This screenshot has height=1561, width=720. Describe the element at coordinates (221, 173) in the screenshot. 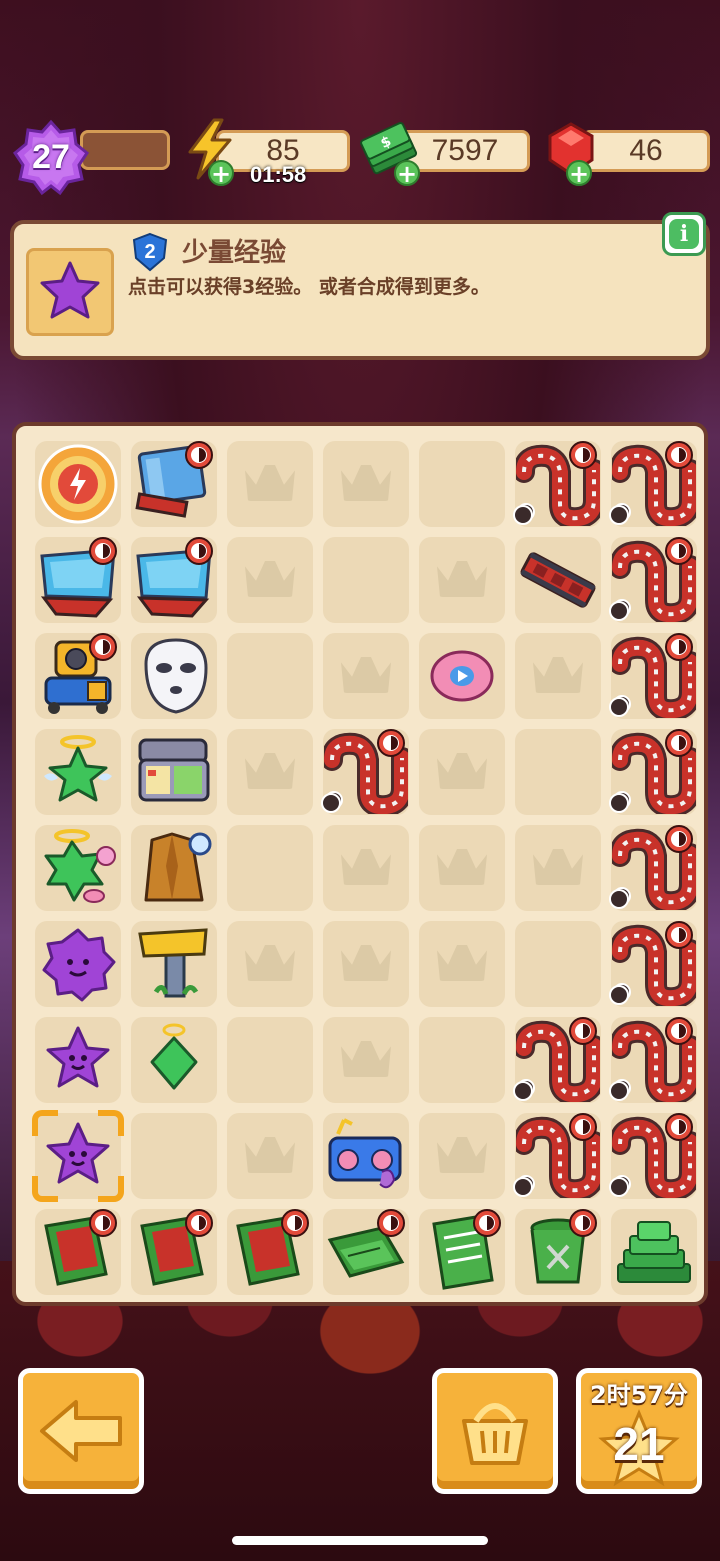

I see `add-energy-button: +` at that location.